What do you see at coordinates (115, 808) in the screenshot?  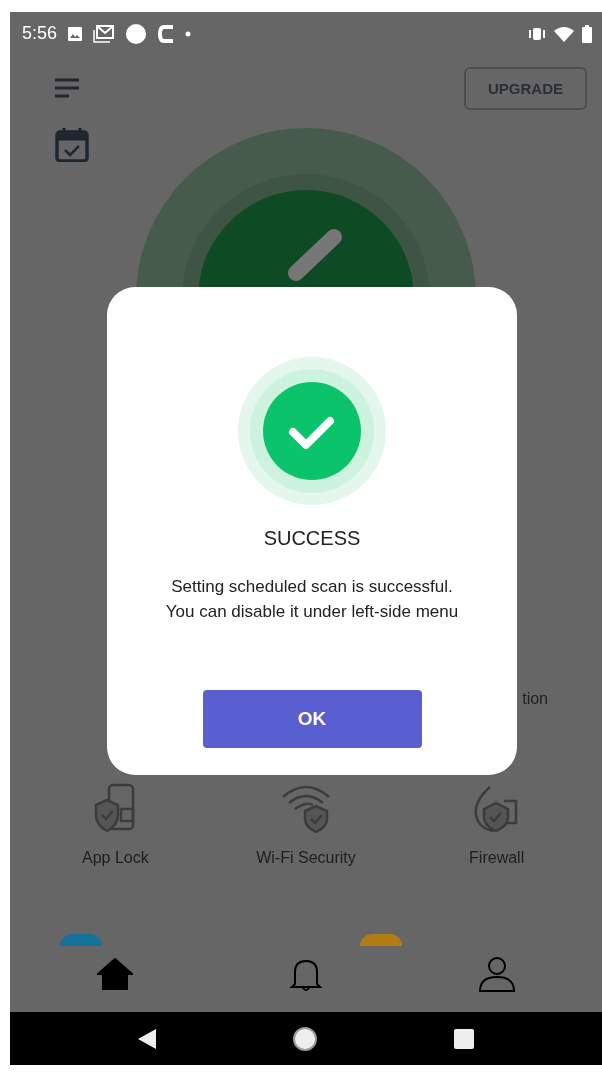 I see `shield-phone-icon` at bounding box center [115, 808].